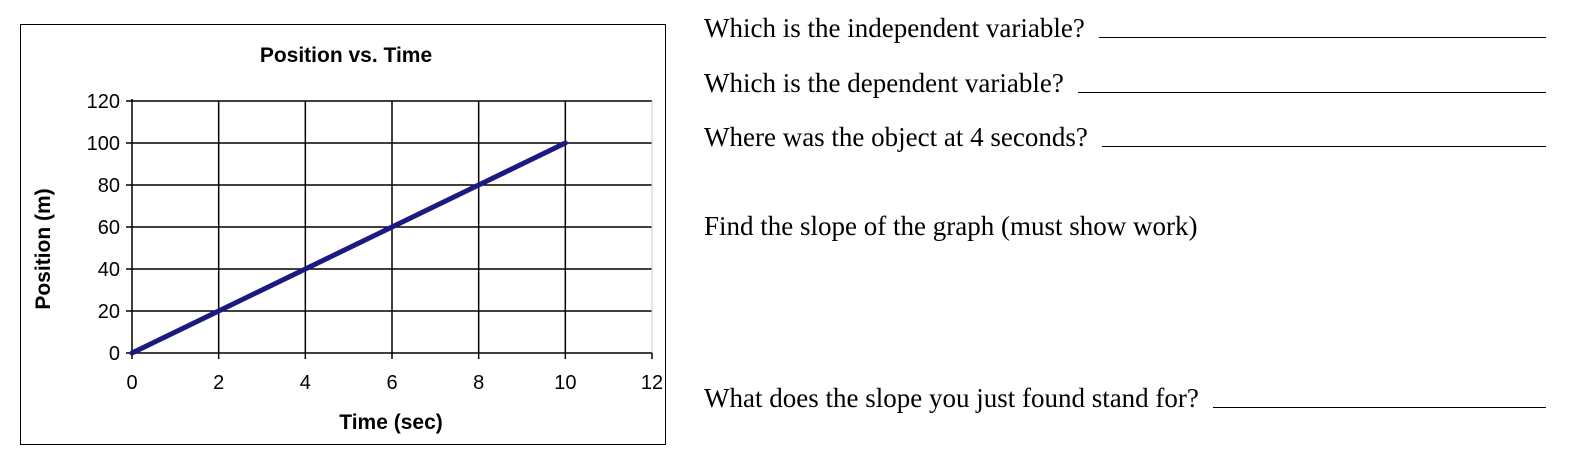  What do you see at coordinates (346, 55) in the screenshot?
I see `chart-title: Position vs. Time` at bounding box center [346, 55].